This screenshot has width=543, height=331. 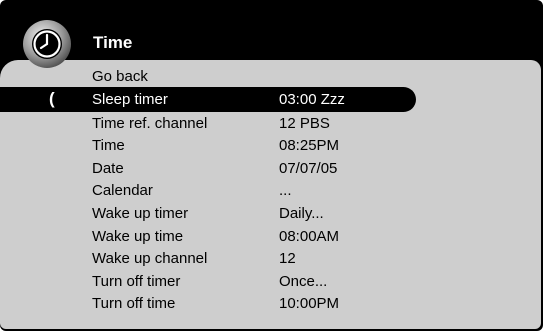 I want to click on menu-item-value: 12, so click(x=287, y=258).